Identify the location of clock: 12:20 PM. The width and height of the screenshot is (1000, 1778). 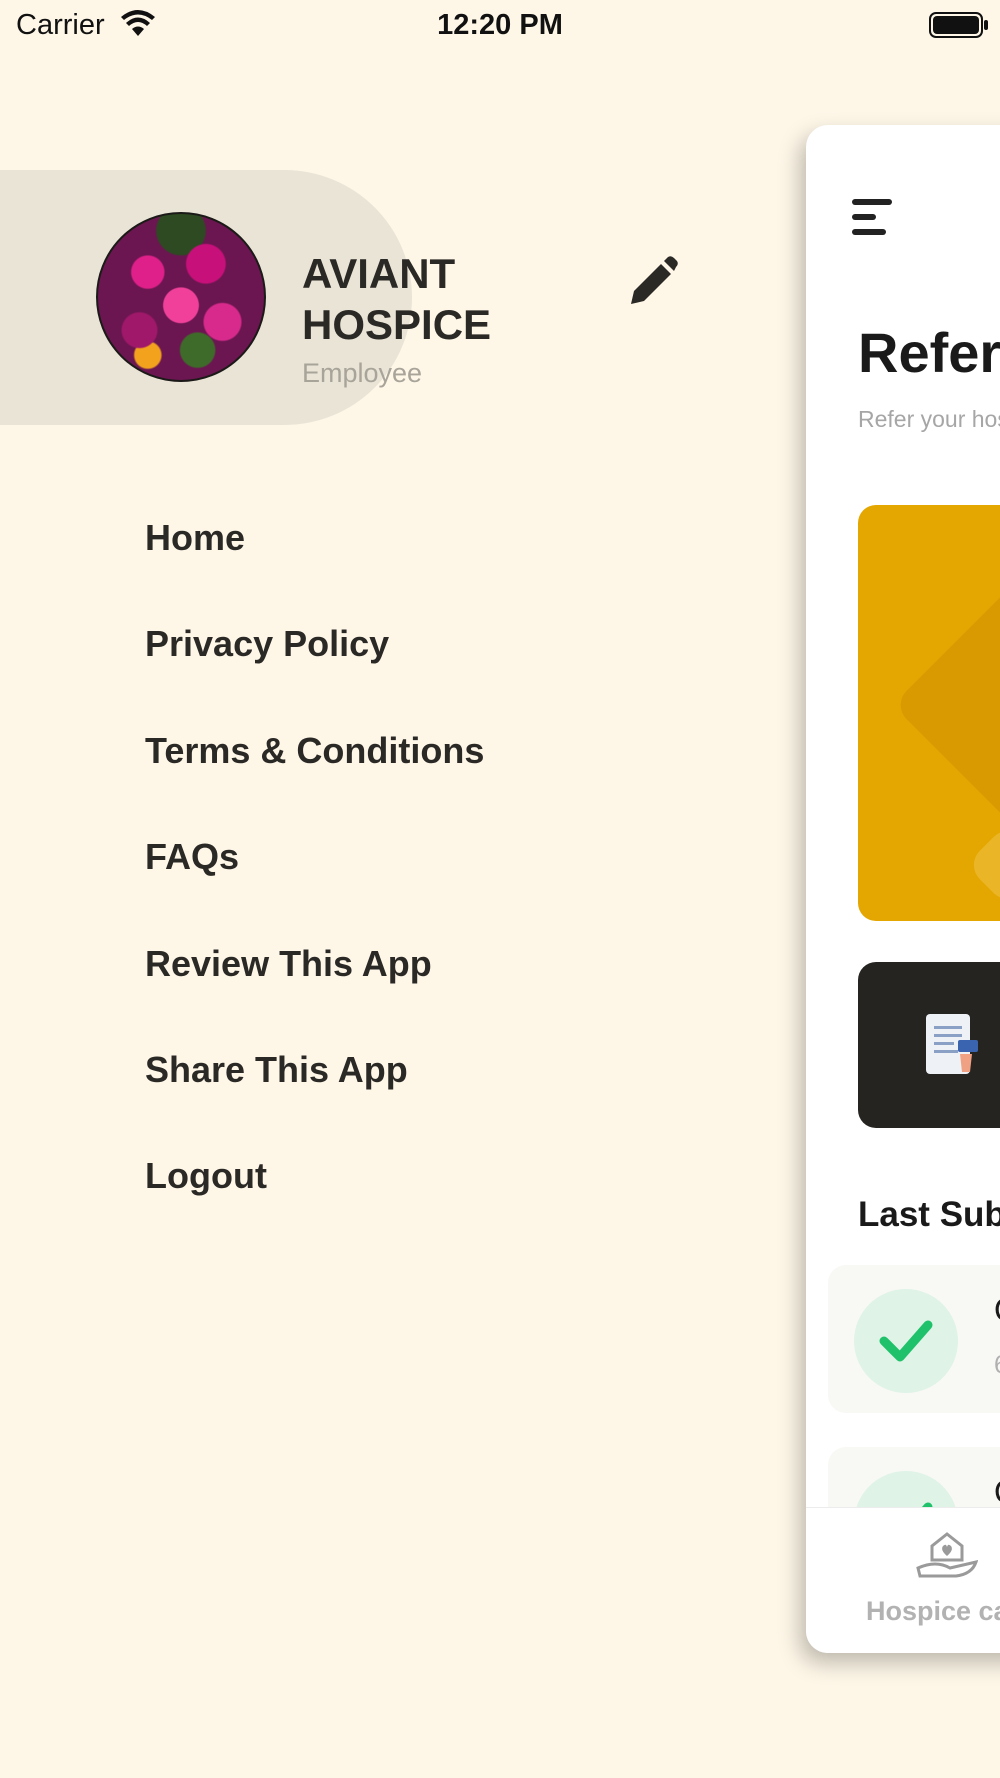
(500, 25).